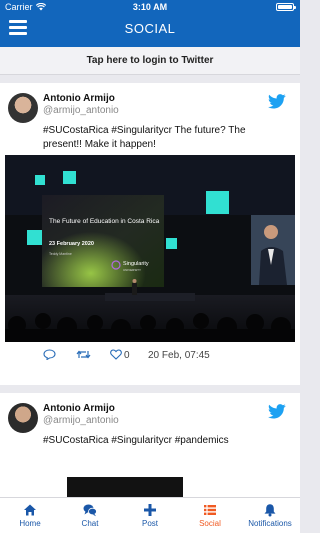  I want to click on screen-date: 23 February 2020, so click(71, 244).